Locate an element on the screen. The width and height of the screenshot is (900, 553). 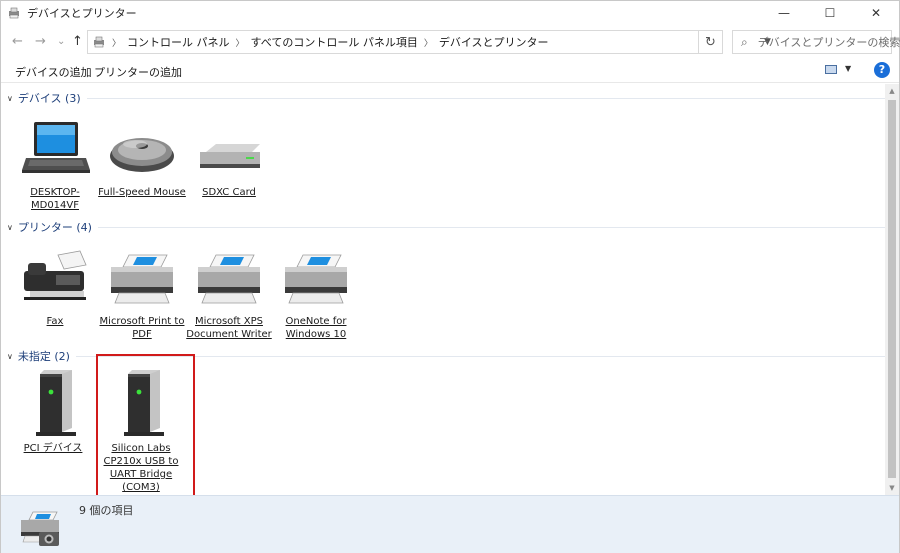
help-button: ? is located at coordinates (882, 70).